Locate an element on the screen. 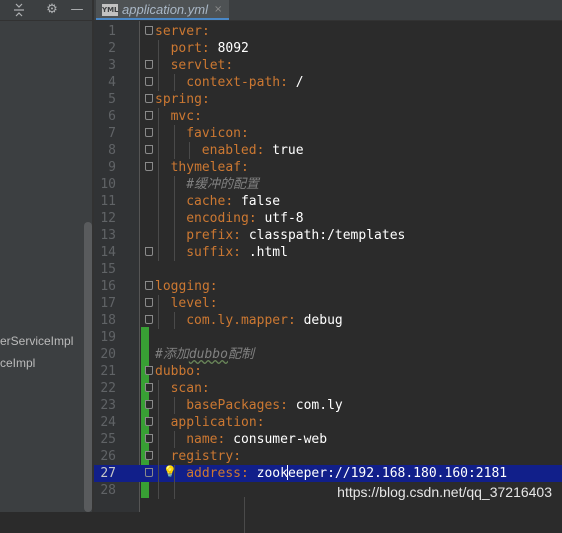  code-line: 12 encoding: utf-8 is located at coordinates (328, 218).